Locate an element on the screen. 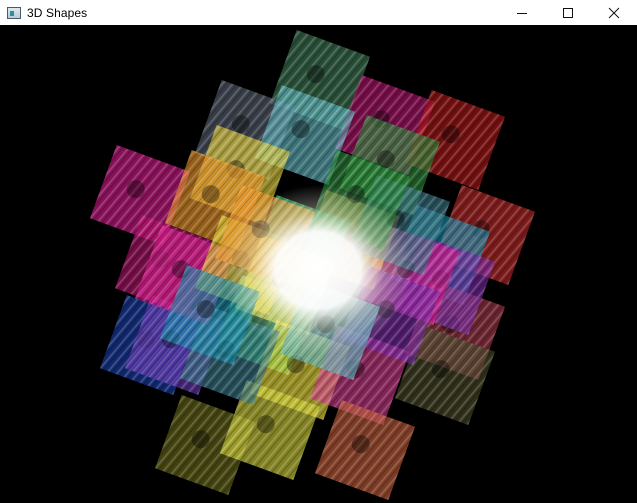 This screenshot has height=503, width=637. minimize-icon is located at coordinates (522, 13).